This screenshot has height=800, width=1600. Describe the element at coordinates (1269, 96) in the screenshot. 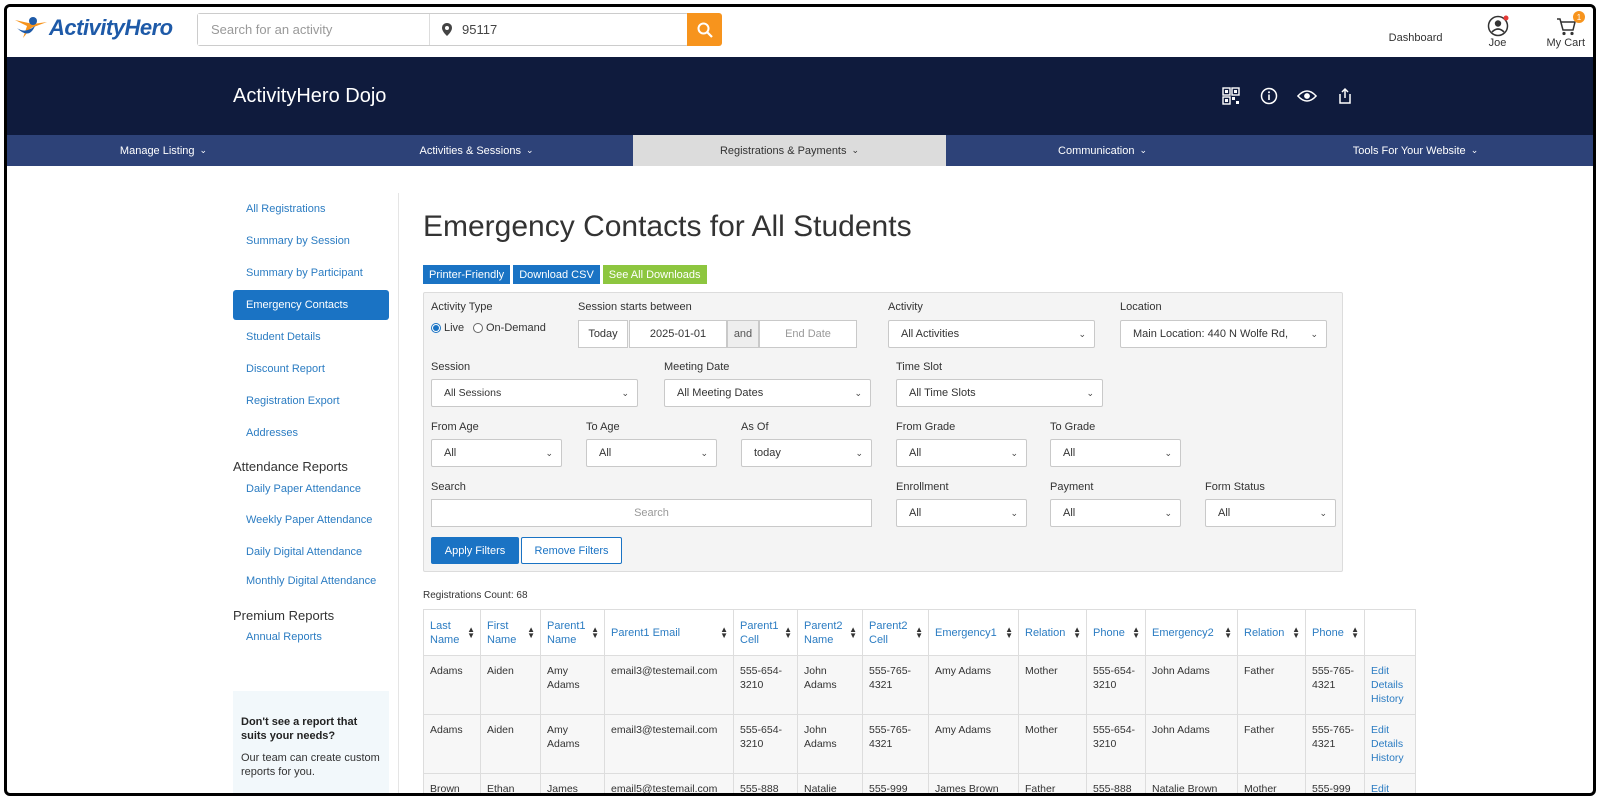

I see `info-icon` at that location.